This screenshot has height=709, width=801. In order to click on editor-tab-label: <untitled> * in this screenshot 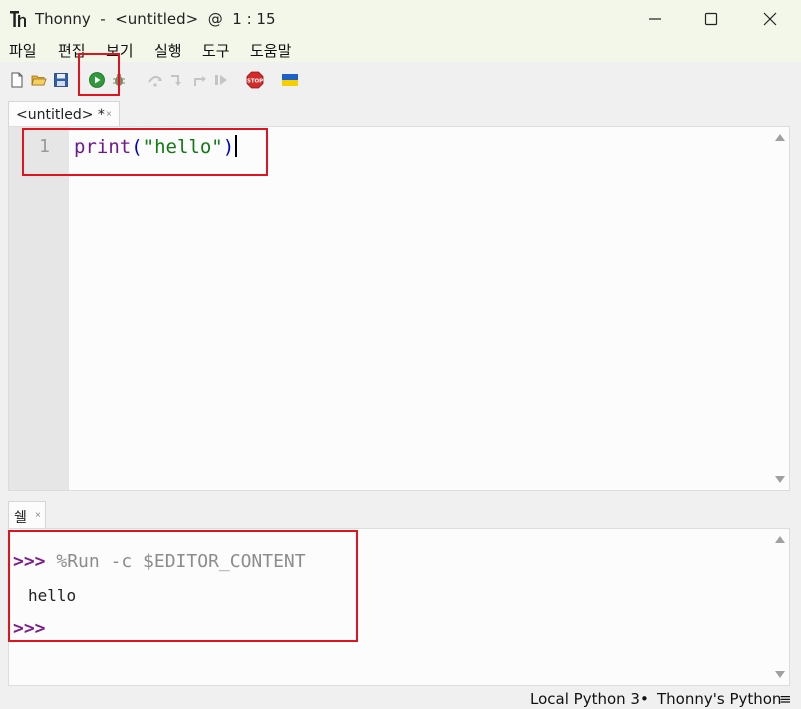, I will do `click(60, 115)`.